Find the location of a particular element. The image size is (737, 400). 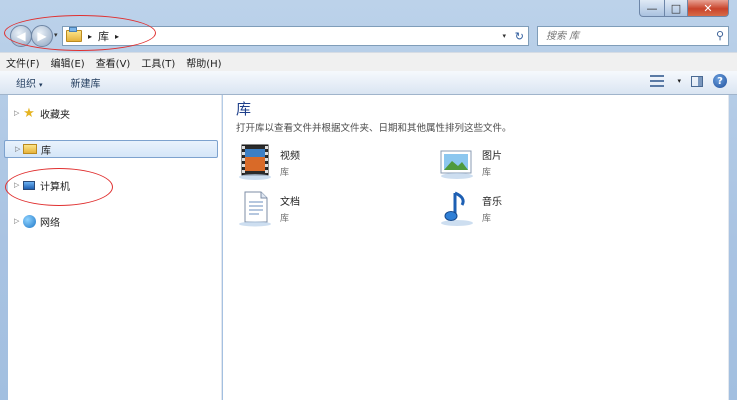

annotation-ellipse-address is located at coordinates (80, 33).